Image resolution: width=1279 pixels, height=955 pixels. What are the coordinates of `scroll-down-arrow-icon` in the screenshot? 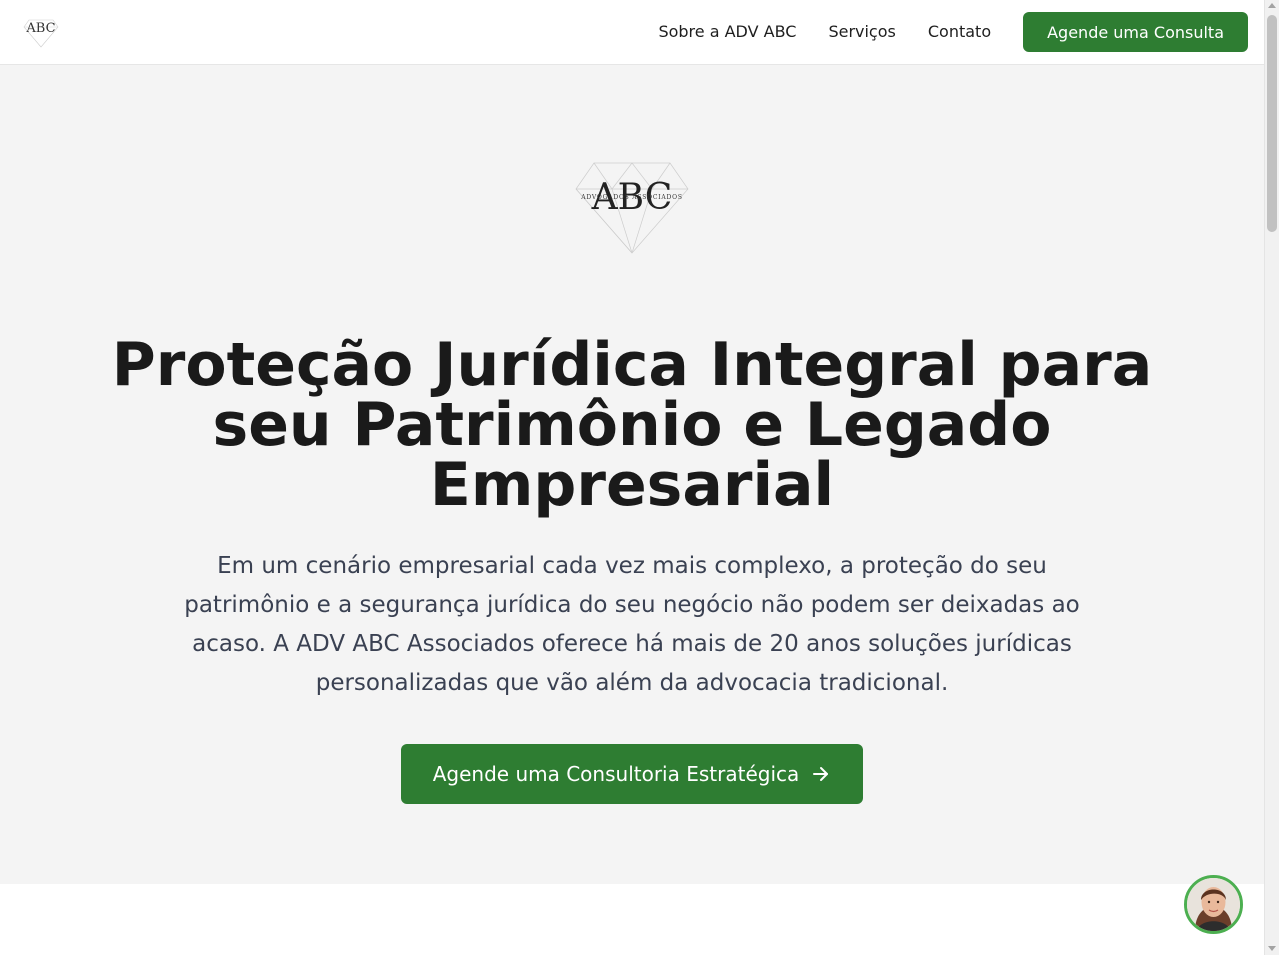 It's located at (1272, 948).